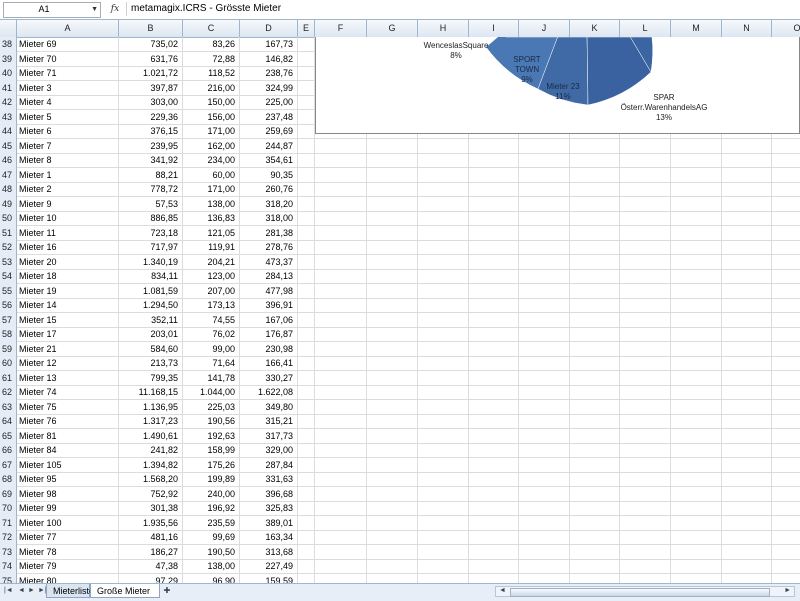  What do you see at coordinates (269, 262) in the screenshot?
I see `cell-value-d: 473,37` at bounding box center [269, 262].